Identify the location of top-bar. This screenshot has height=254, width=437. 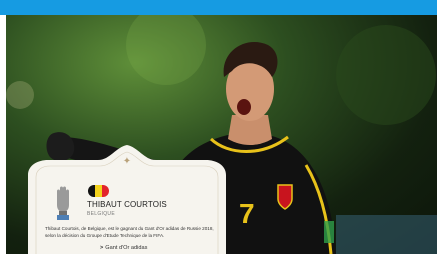
(218, 7).